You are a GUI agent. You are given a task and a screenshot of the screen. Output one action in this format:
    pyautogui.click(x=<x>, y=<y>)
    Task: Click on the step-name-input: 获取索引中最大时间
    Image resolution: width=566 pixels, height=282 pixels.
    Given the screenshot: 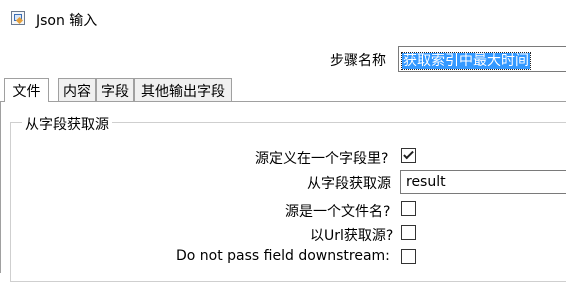 What is the action you would take?
    pyautogui.click(x=482, y=59)
    